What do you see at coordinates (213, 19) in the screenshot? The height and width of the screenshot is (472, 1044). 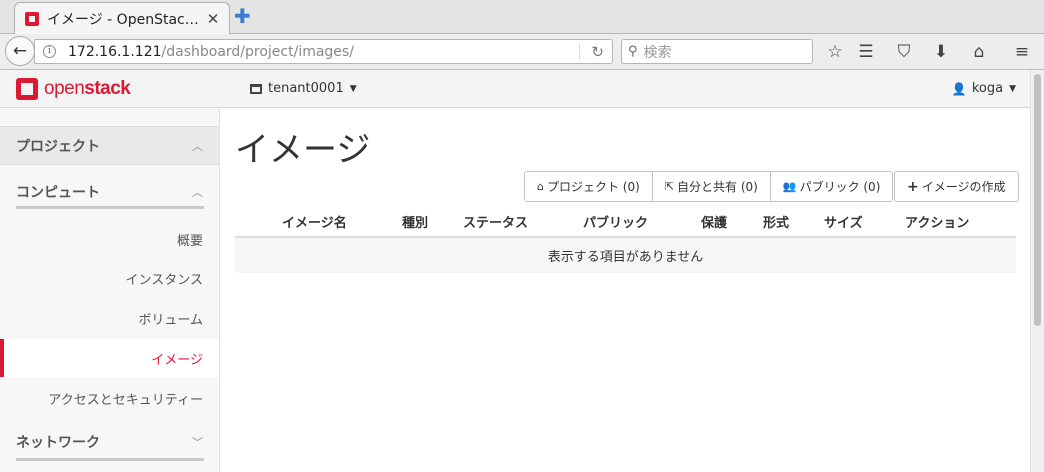 I see `close-tab-icon: ✕` at bounding box center [213, 19].